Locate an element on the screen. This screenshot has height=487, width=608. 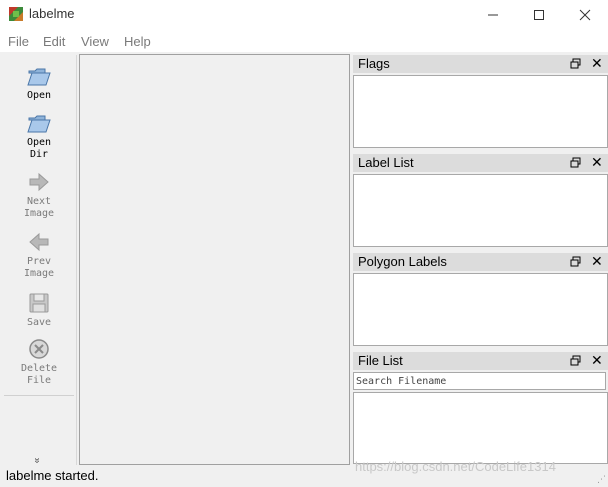
floppy-disk-icon is located at coordinates (39, 303).